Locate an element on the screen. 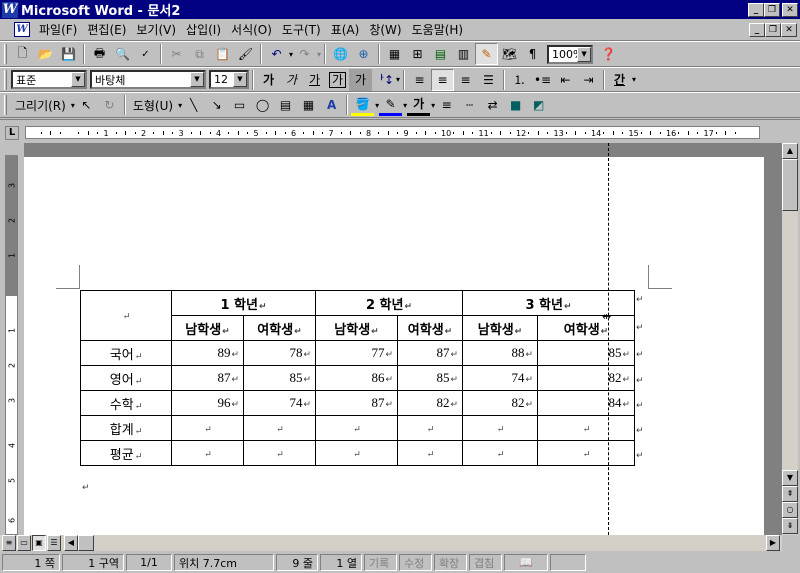 Image resolution: width=800 pixels, height=573 pixels. minimize-button: _ is located at coordinates (756, 9).